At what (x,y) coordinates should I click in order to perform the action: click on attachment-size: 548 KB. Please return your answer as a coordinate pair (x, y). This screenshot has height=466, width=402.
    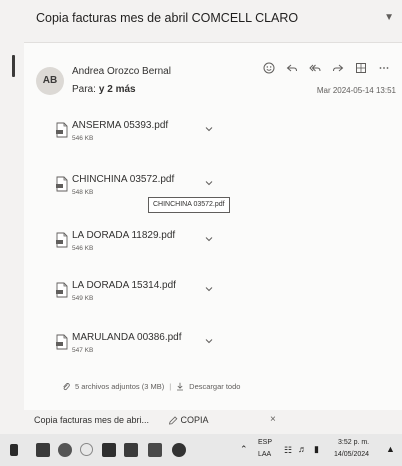
    Looking at the image, I should click on (83, 192).